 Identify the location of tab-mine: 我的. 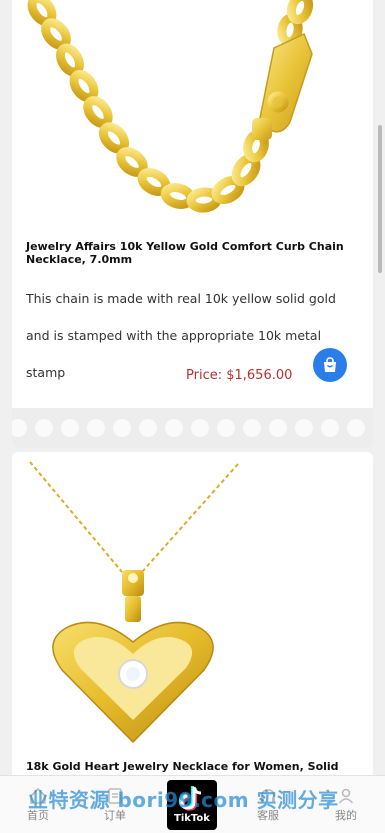
(346, 804).